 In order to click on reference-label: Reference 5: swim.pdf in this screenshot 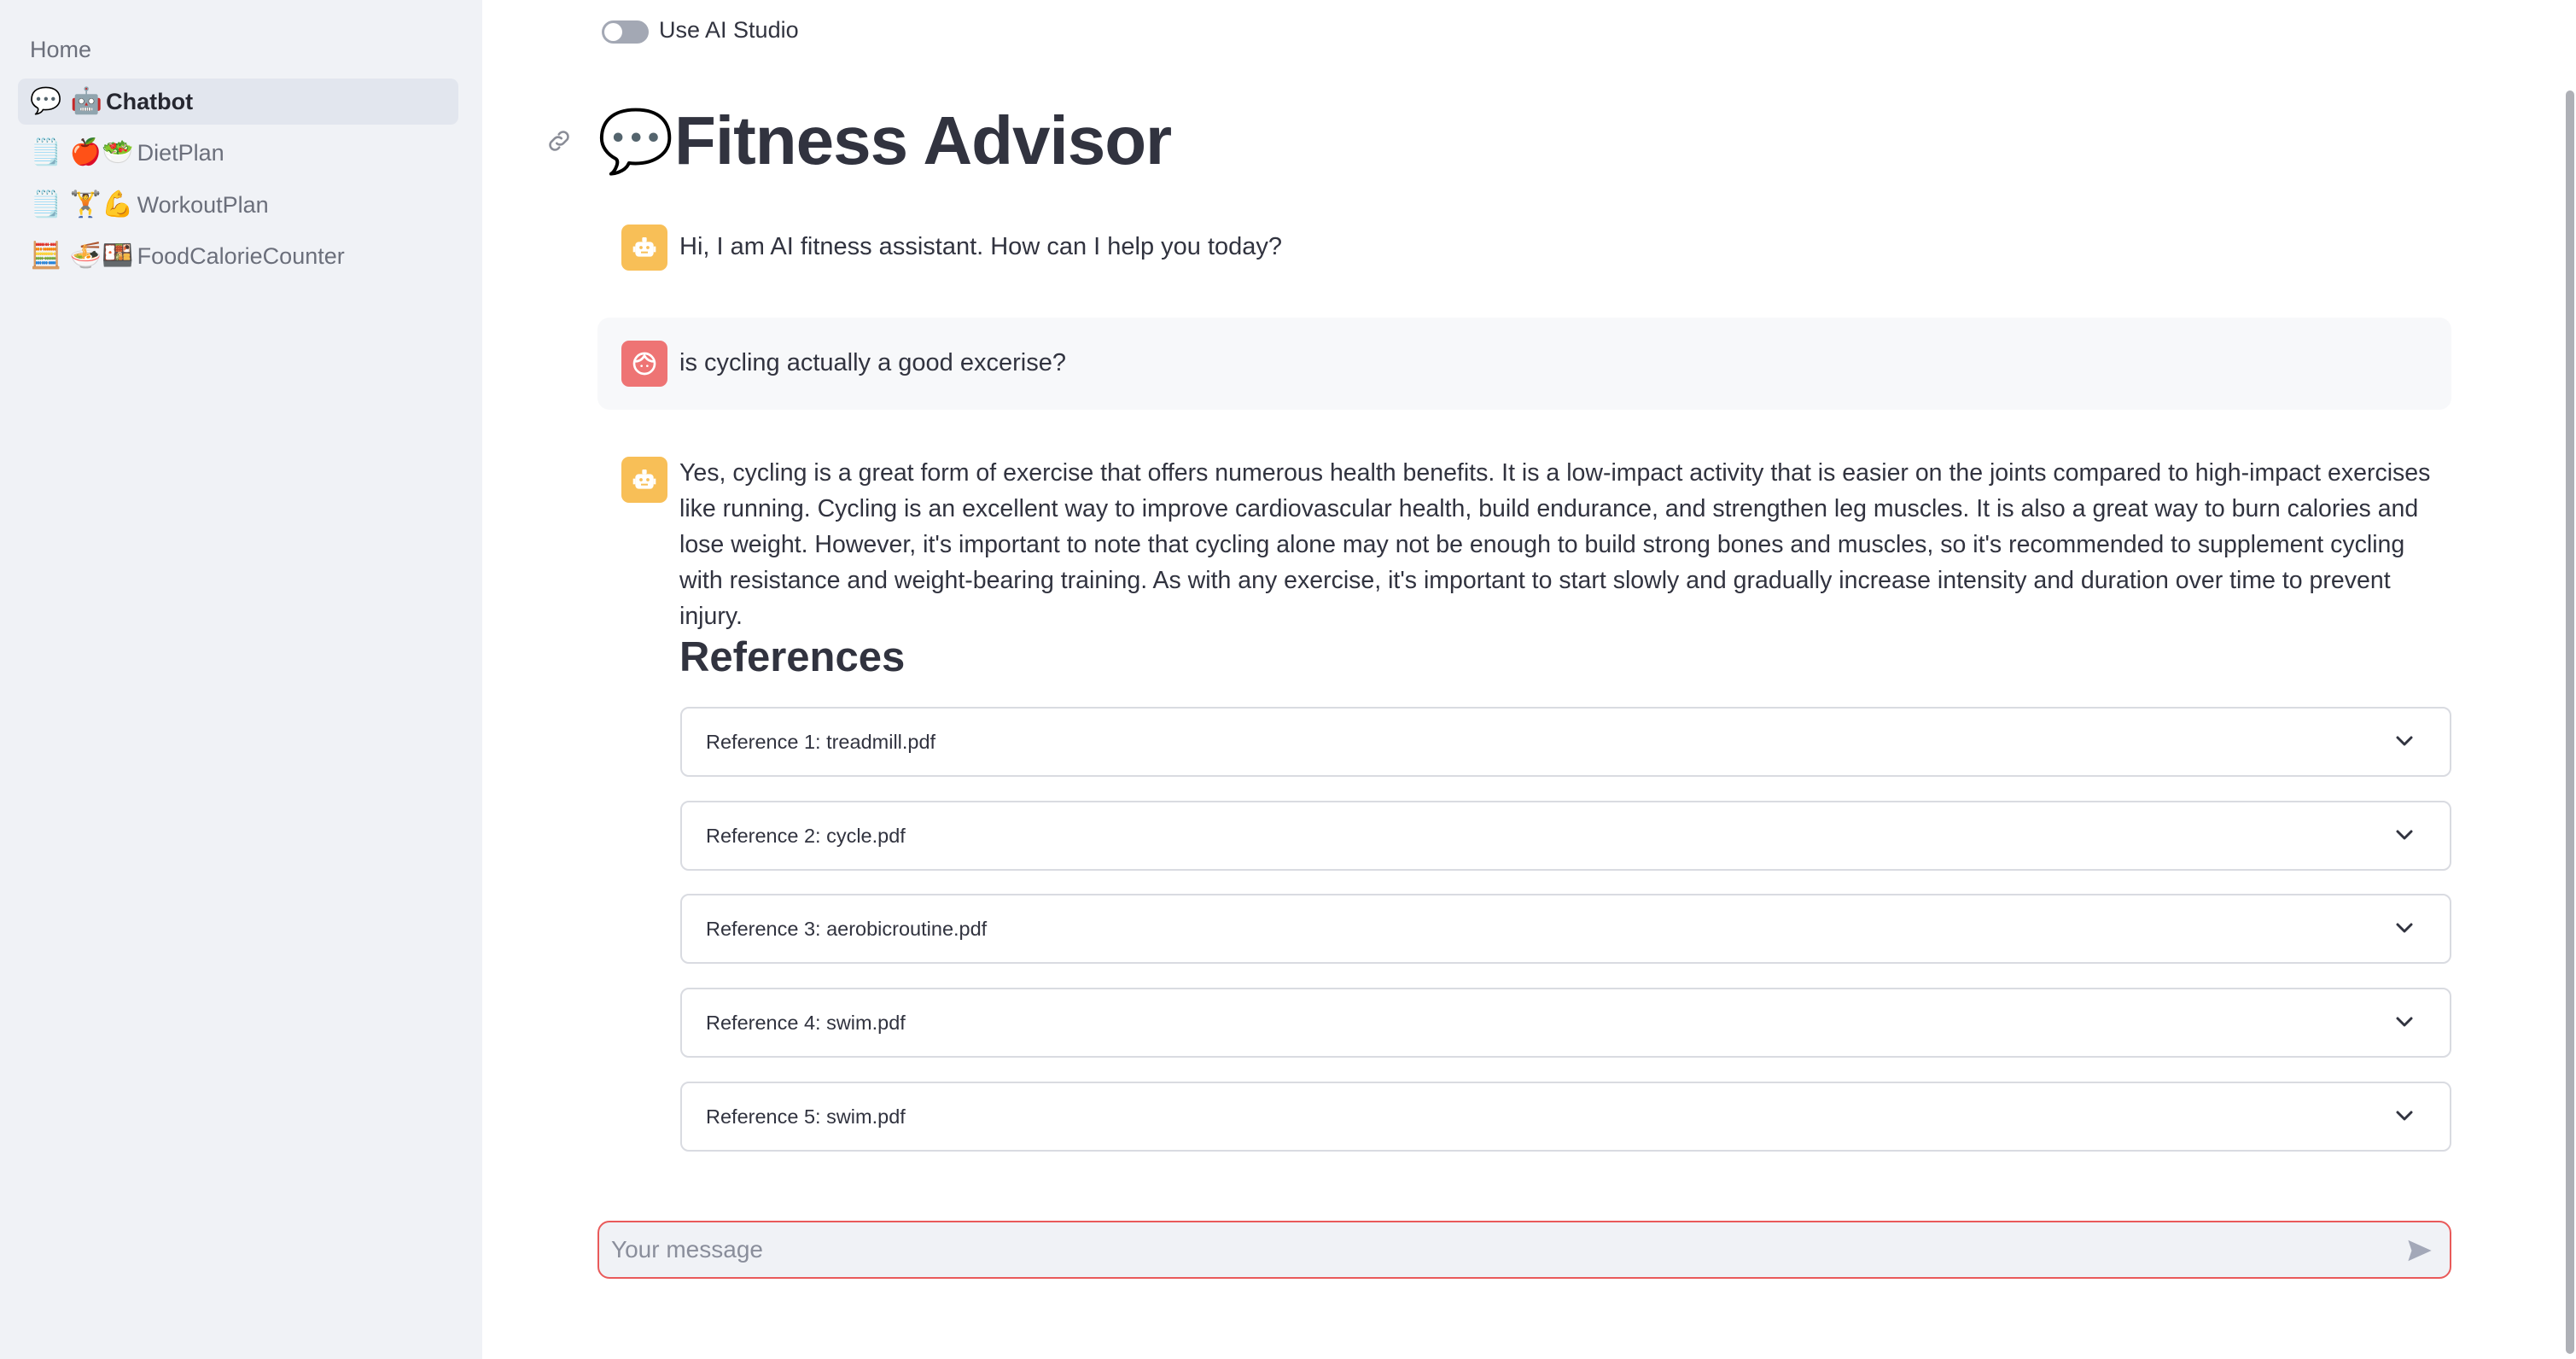, I will do `click(806, 1117)`.